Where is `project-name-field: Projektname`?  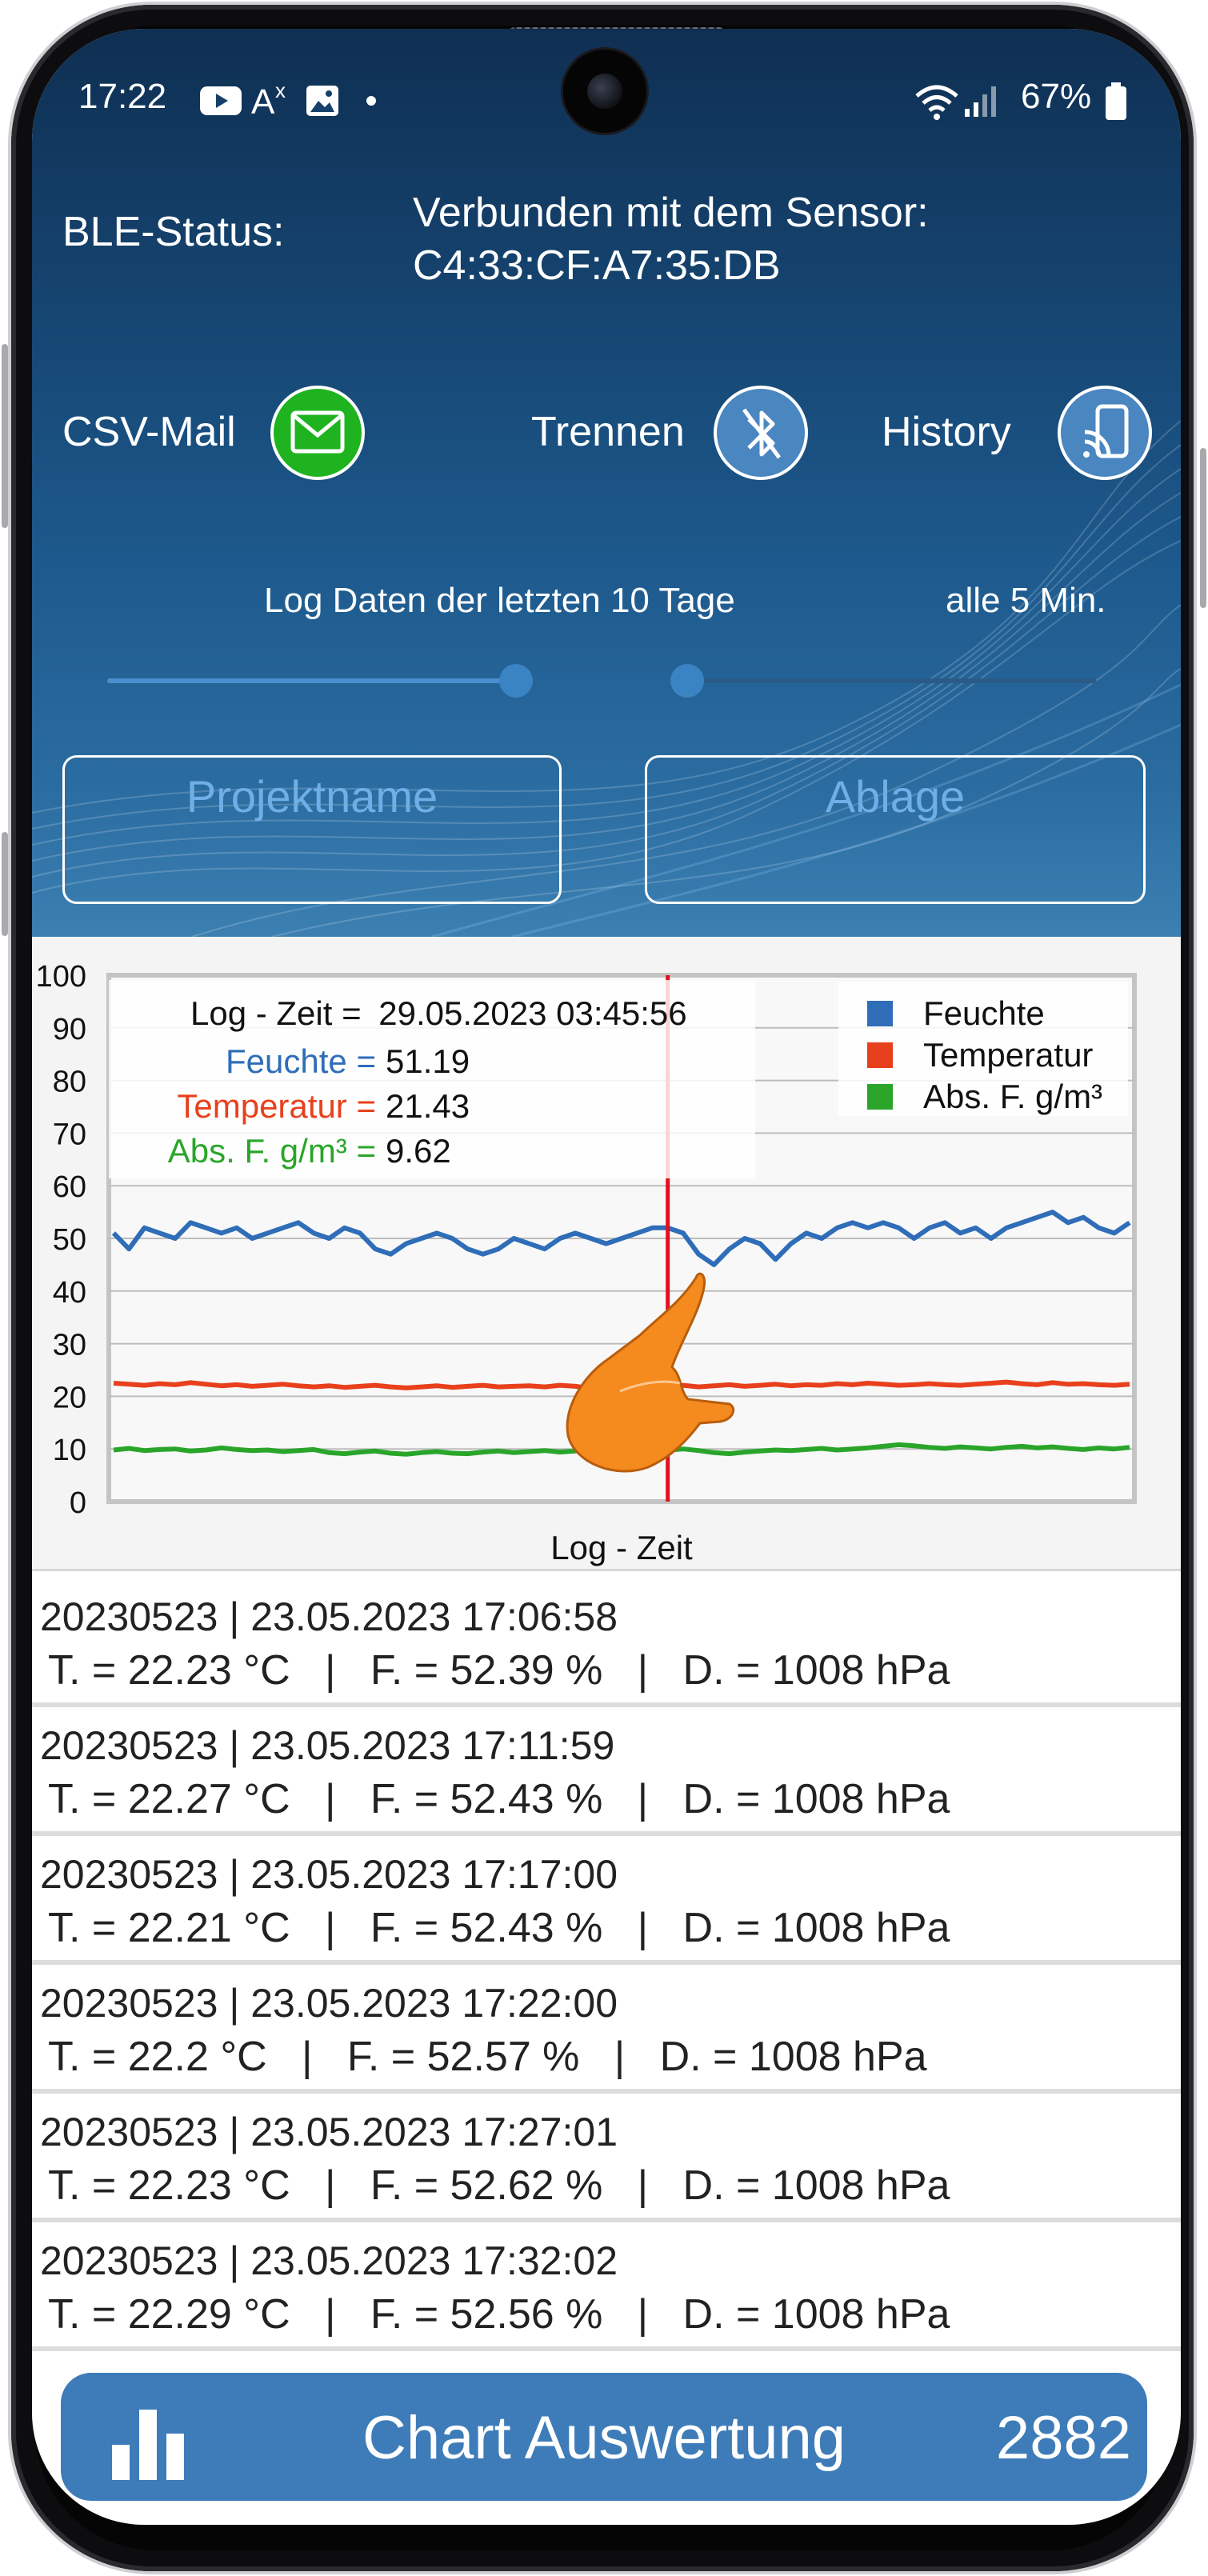
project-name-field: Projektname is located at coordinates (312, 829).